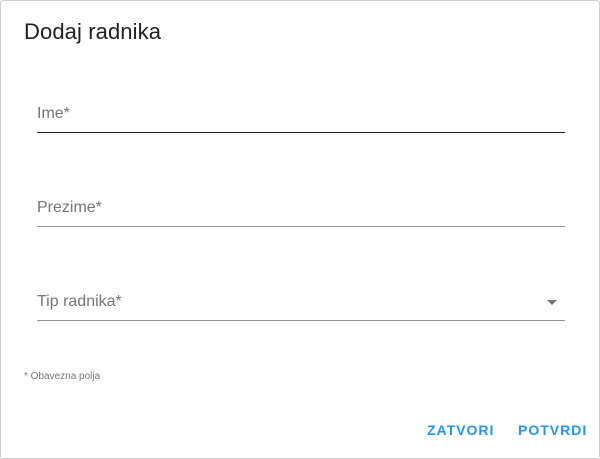  What do you see at coordinates (552, 430) in the screenshot?
I see `confirm-button: POTVRDI` at bounding box center [552, 430].